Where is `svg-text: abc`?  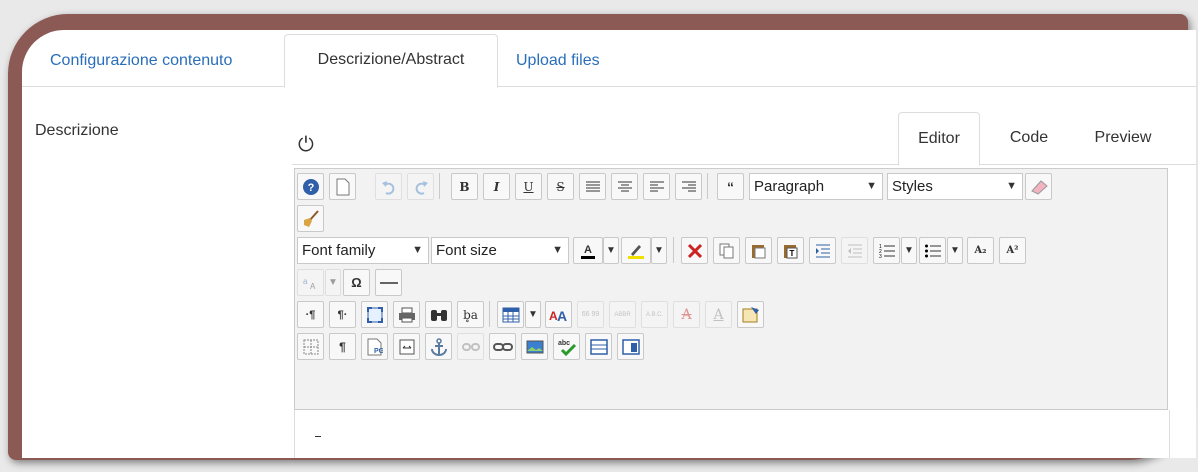
svg-text: abc is located at coordinates (564, 343).